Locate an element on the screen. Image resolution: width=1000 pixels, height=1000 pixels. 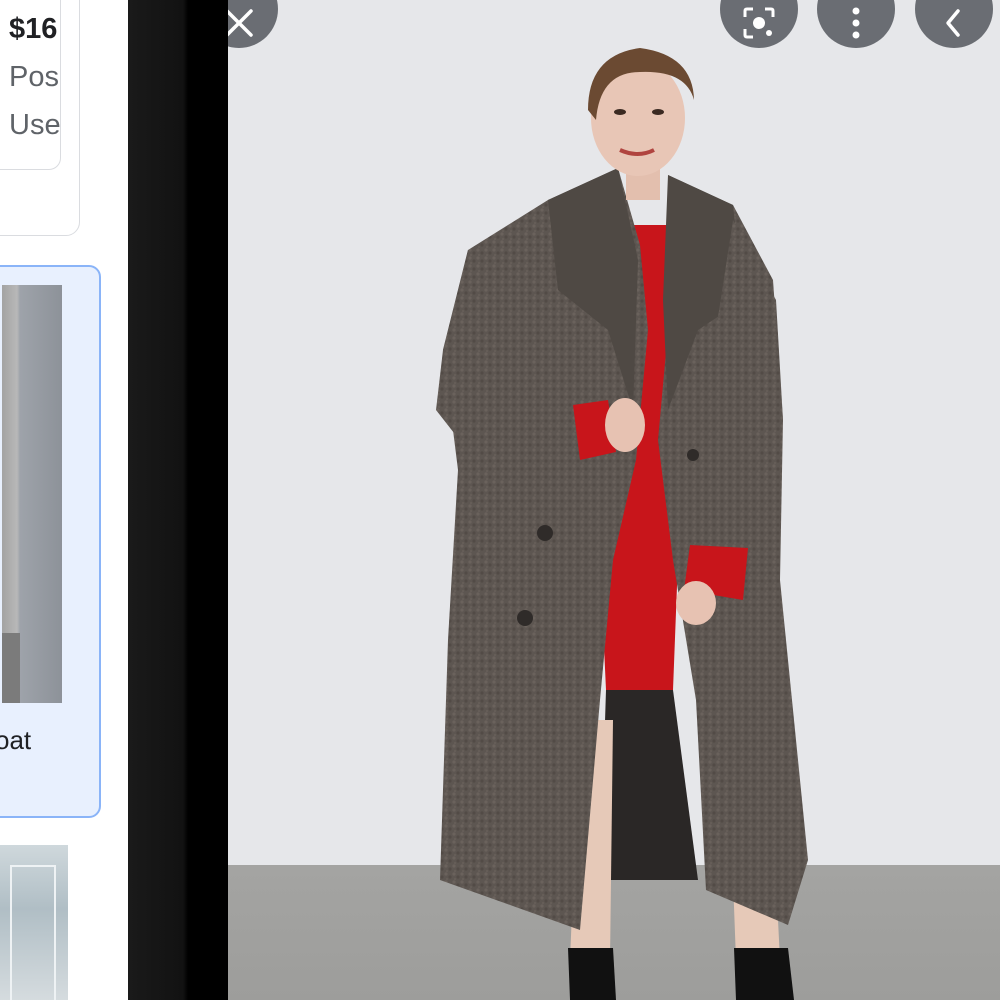
result-card: $16 Pos Use is located at coordinates (40, 118).